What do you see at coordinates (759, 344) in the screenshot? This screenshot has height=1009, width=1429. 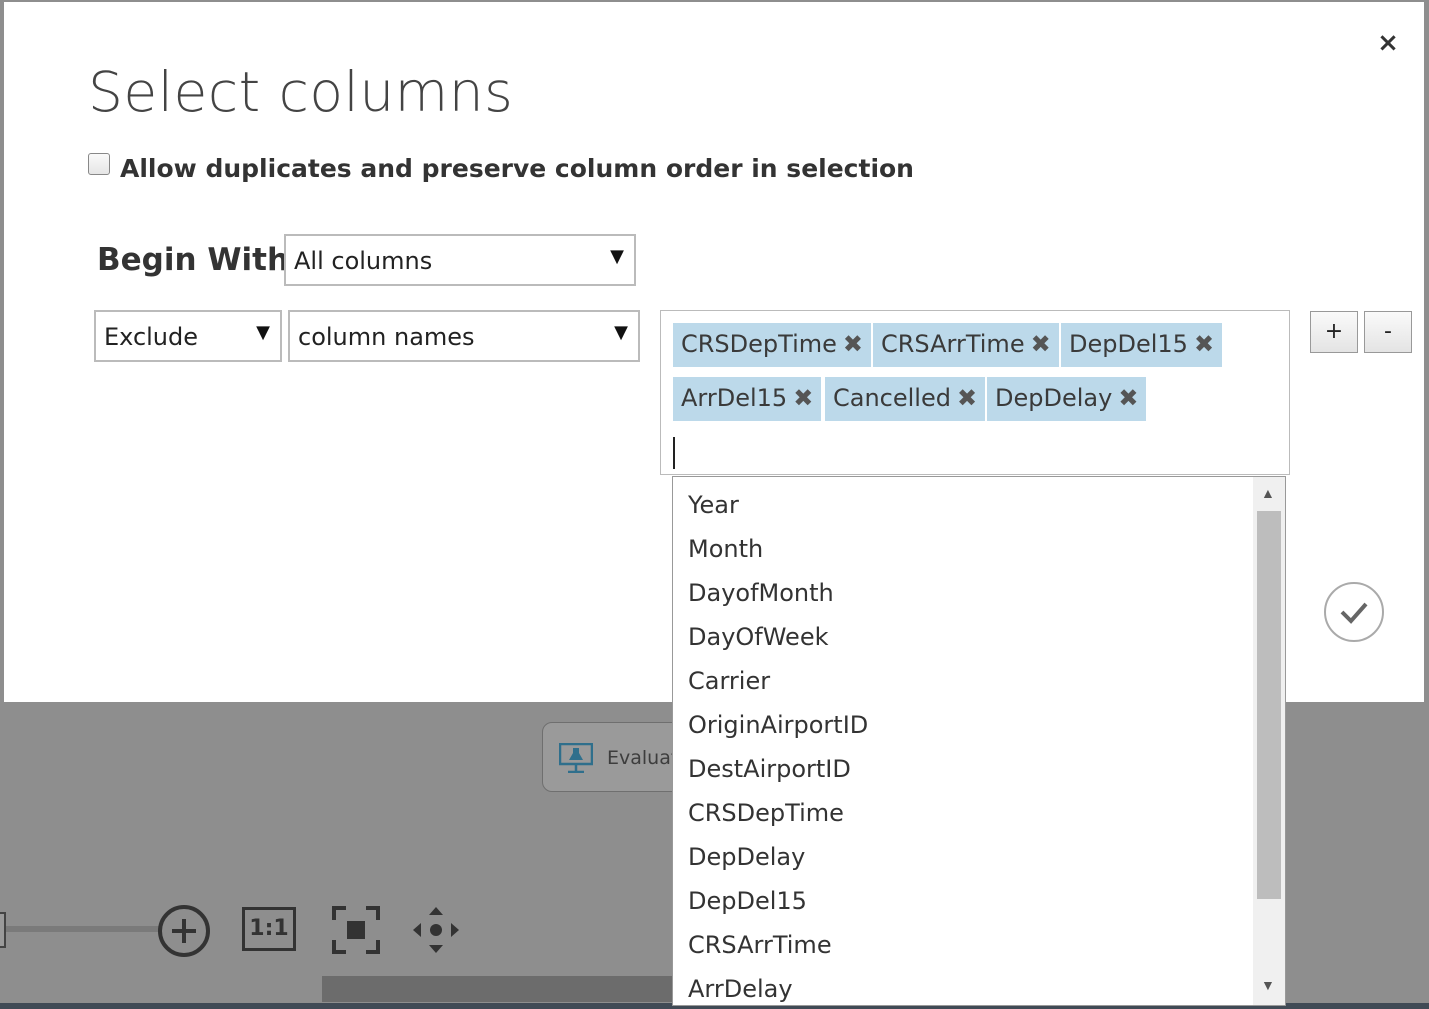 I see `tag-label: CRSDepTime` at bounding box center [759, 344].